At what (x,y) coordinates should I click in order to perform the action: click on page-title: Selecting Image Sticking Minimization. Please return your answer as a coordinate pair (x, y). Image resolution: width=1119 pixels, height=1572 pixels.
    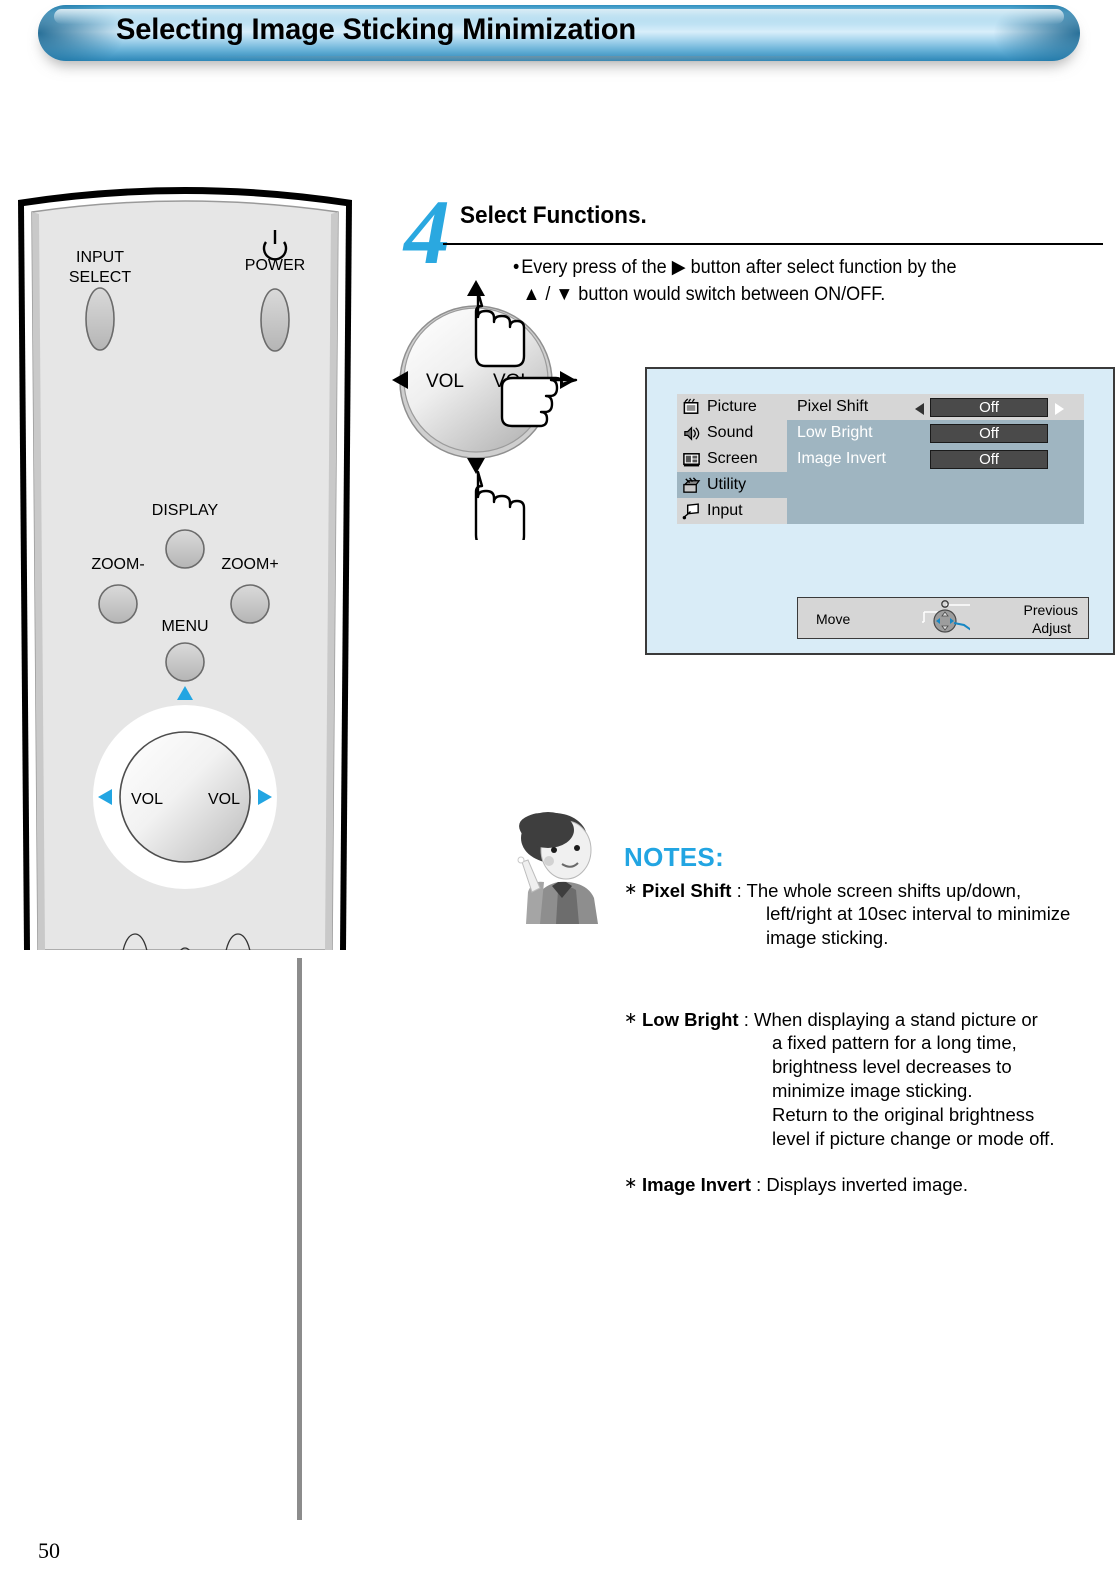
    Looking at the image, I should click on (376, 29).